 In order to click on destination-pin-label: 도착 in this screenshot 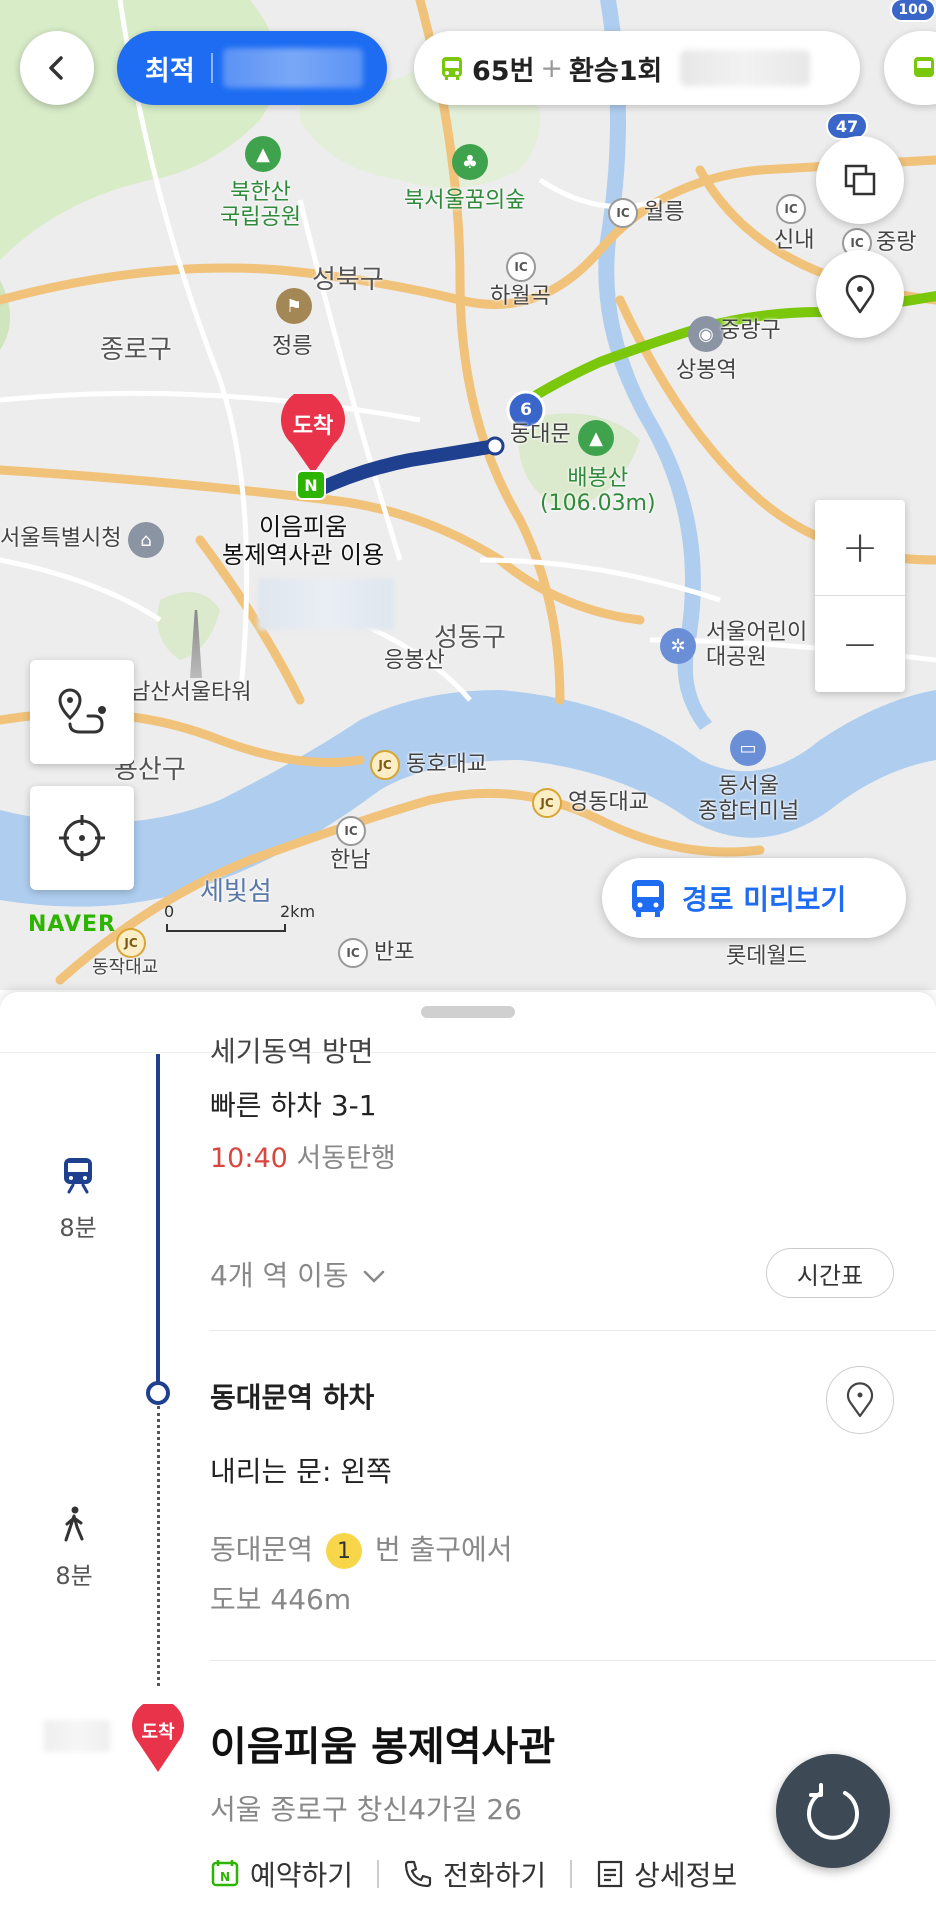, I will do `click(158, 1732)`.